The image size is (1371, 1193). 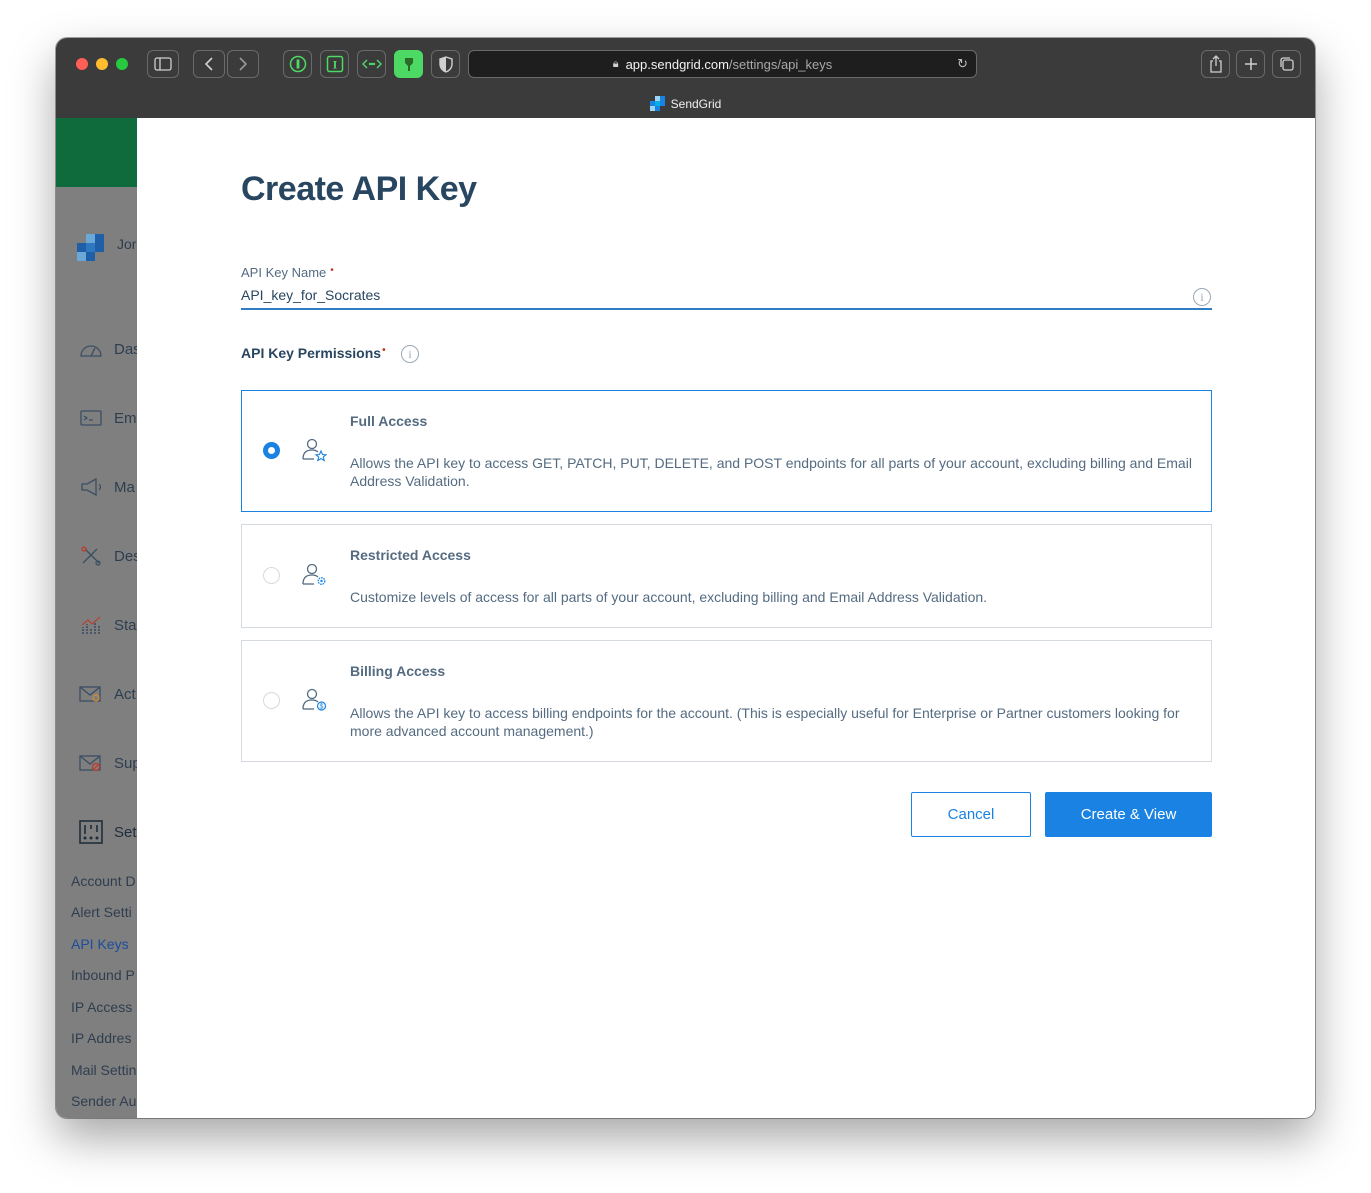 I want to click on page-title: Create API Key, so click(x=359, y=189).